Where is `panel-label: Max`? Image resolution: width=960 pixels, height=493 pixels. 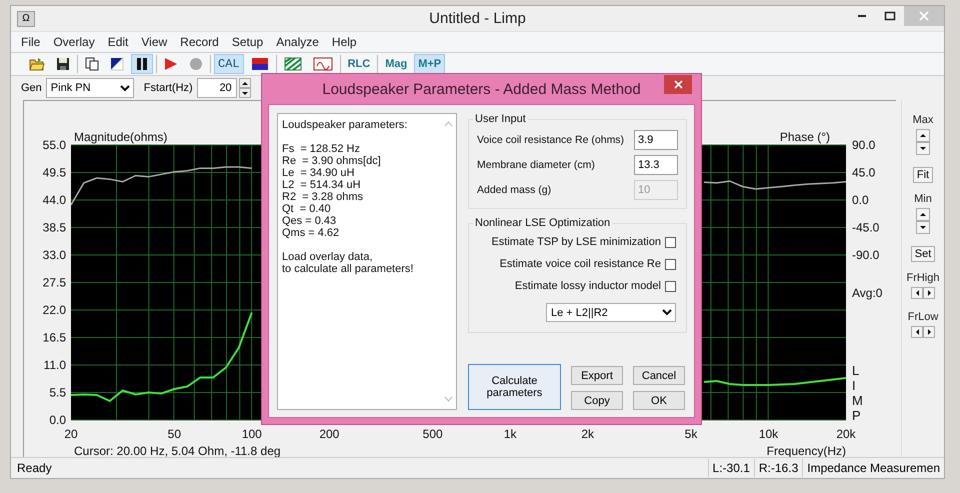 panel-label: Max is located at coordinates (923, 120).